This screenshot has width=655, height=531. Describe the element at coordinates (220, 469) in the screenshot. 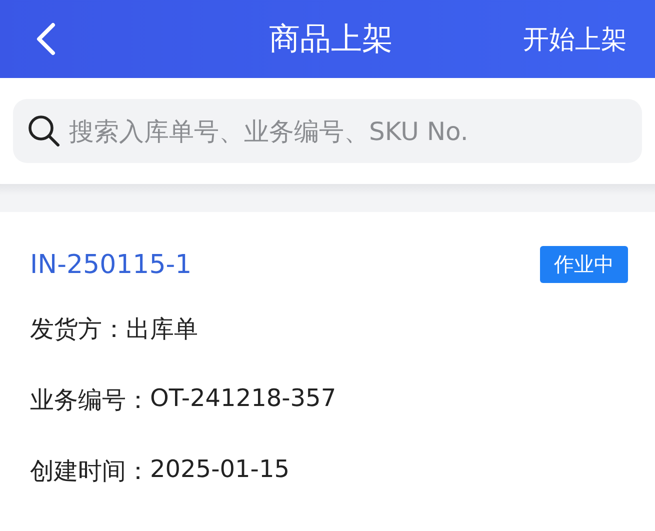

I see `field-value: 2025-01-15` at that location.